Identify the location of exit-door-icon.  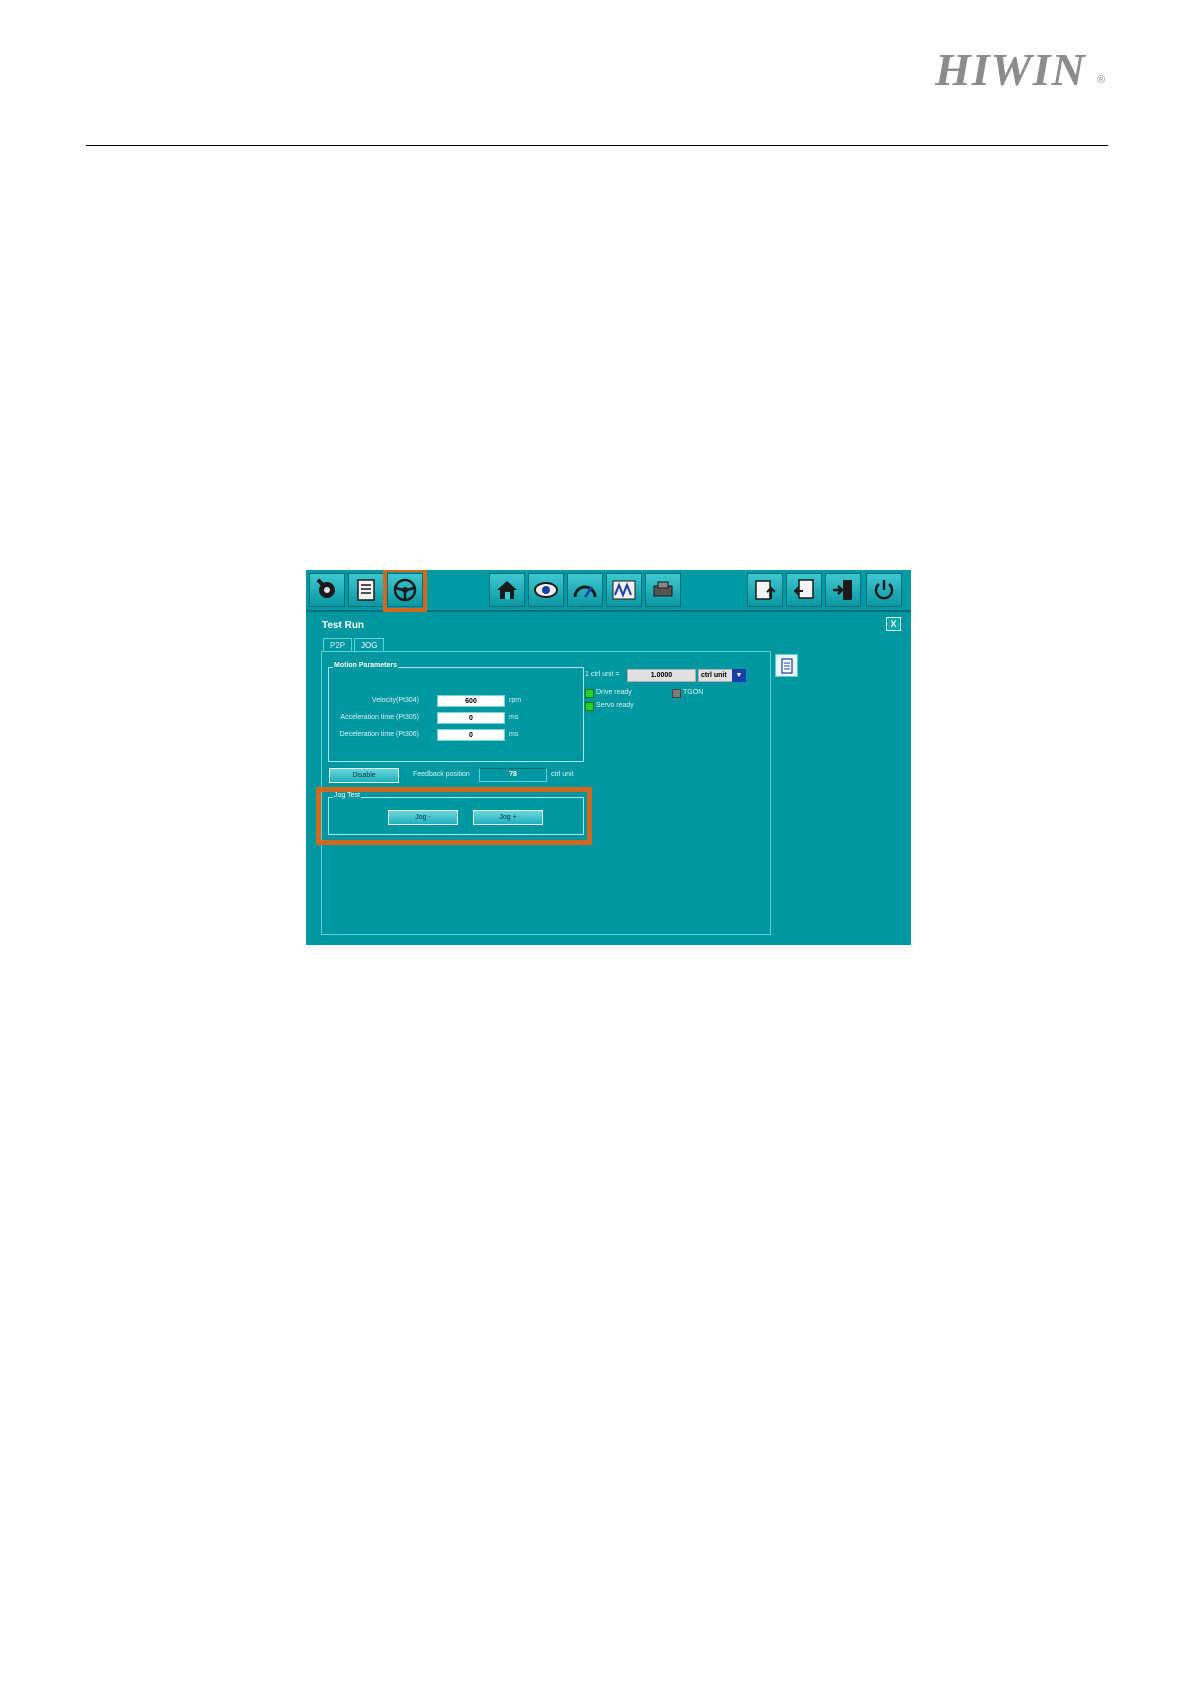
(843, 590).